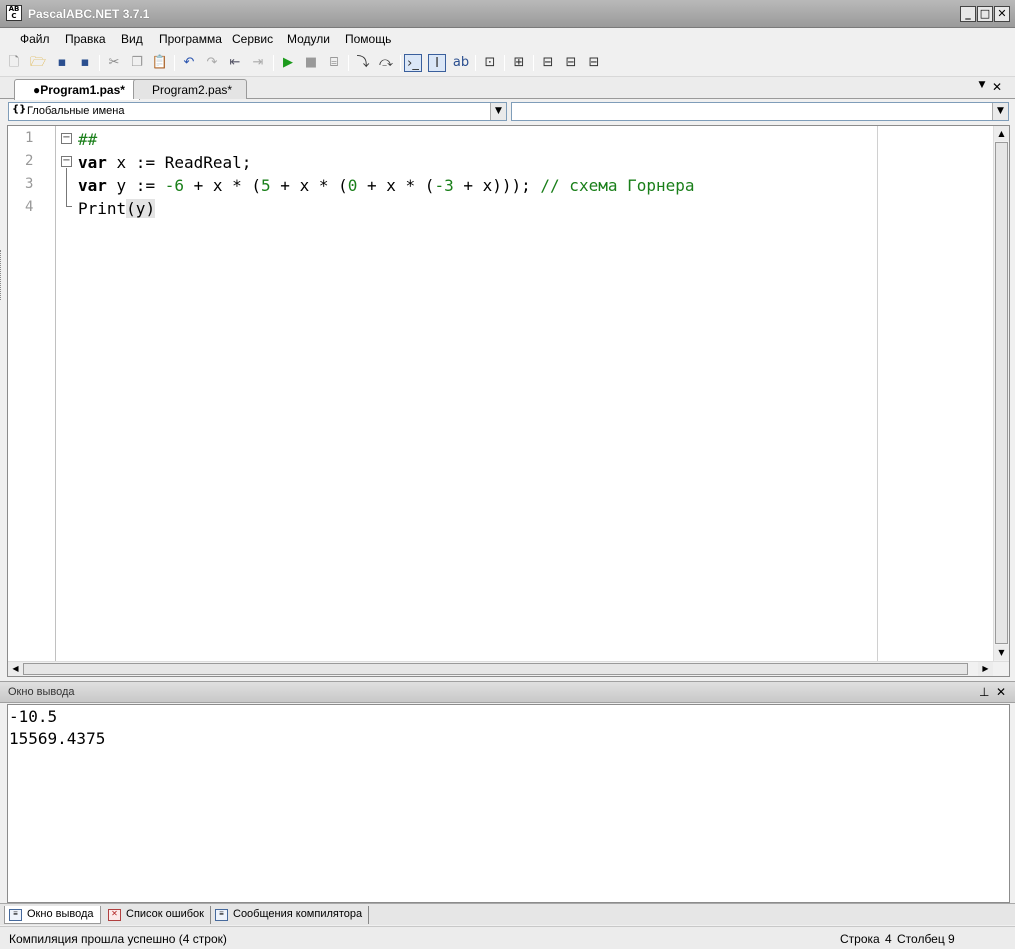 This screenshot has height=949, width=1015. Describe the element at coordinates (165, 914) in the screenshot. I see `tab-label: Список ошибок` at that location.